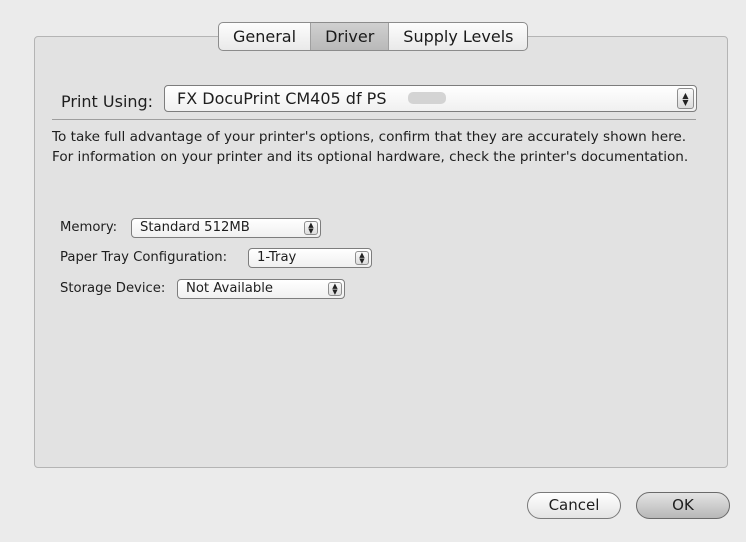 The image size is (746, 542). Describe the element at coordinates (195, 227) in the screenshot. I see `memory-value: Standard 512MB` at that location.